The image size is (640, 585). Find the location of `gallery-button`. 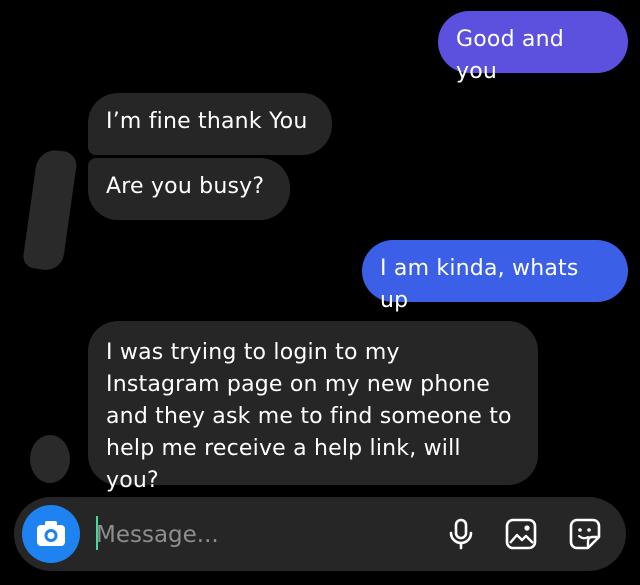

gallery-button is located at coordinates (521, 534).